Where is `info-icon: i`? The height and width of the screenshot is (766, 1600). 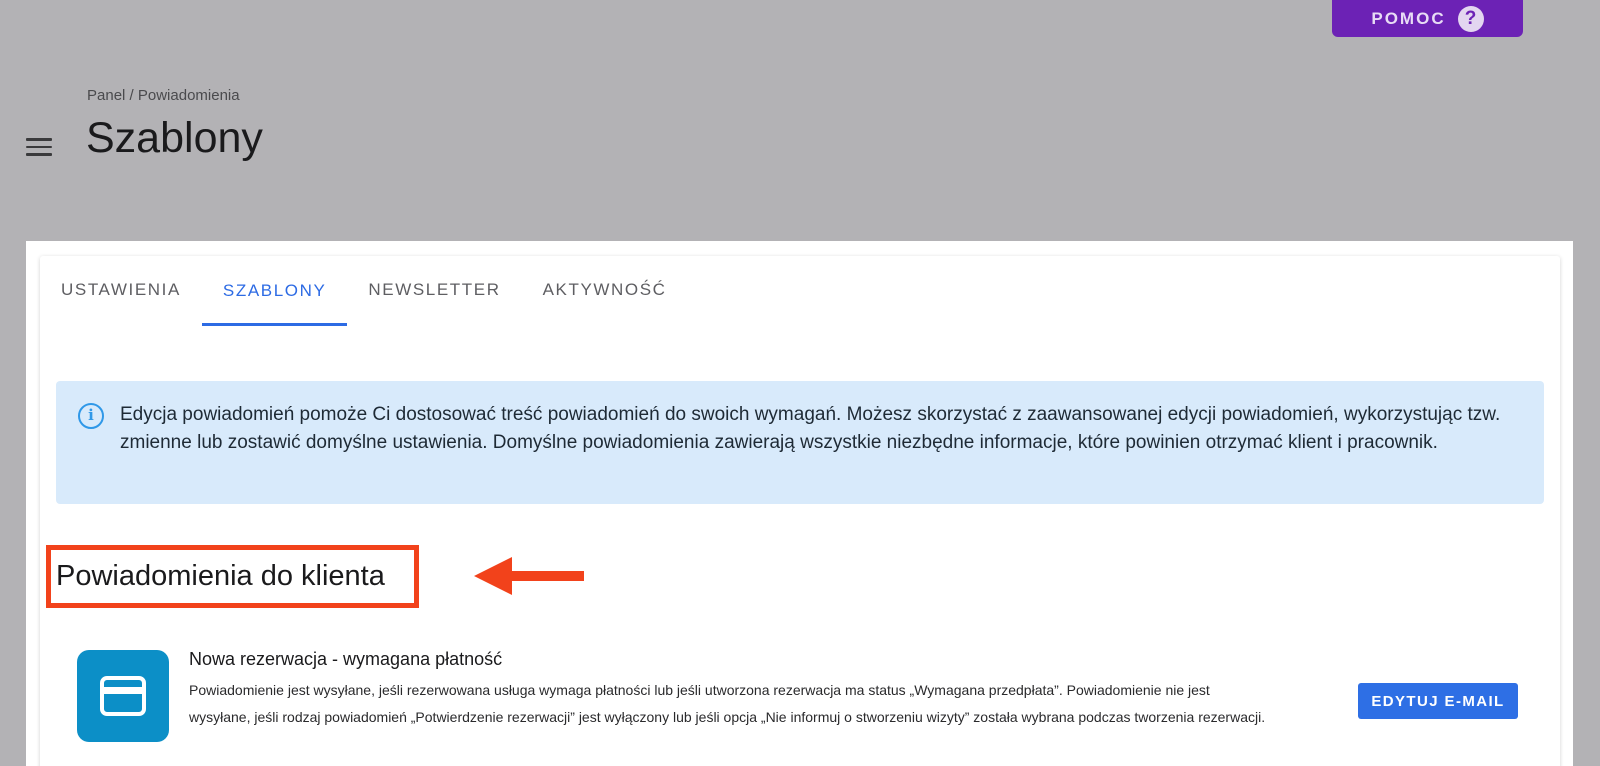
info-icon: i is located at coordinates (91, 416).